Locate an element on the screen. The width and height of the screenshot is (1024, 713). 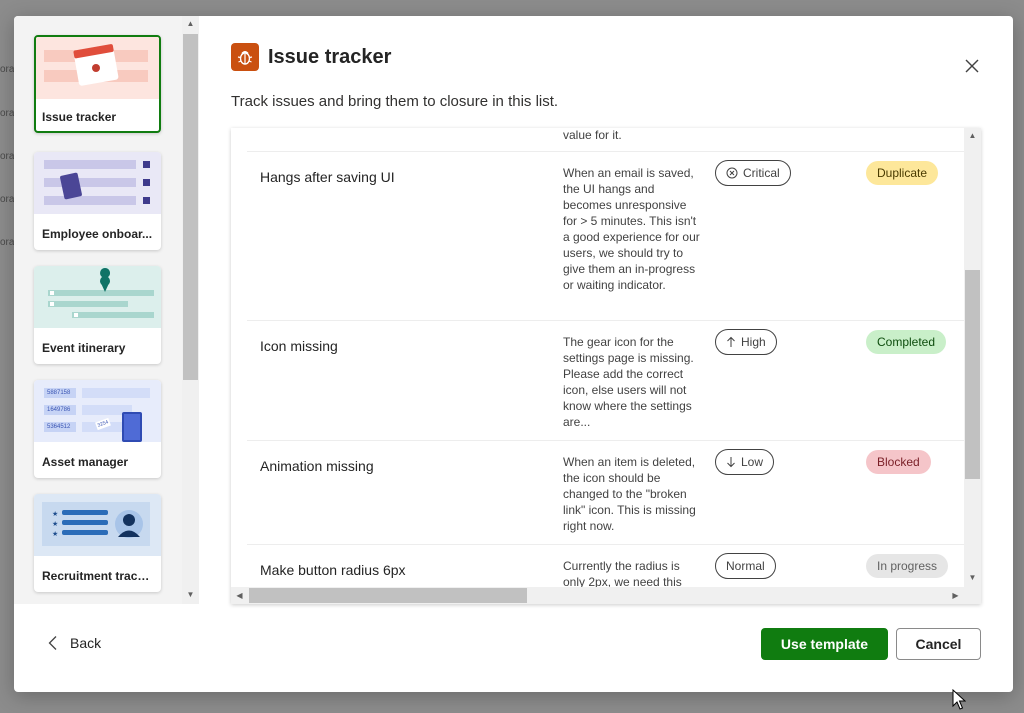
priority-label: Critical is located at coordinates (761, 173).